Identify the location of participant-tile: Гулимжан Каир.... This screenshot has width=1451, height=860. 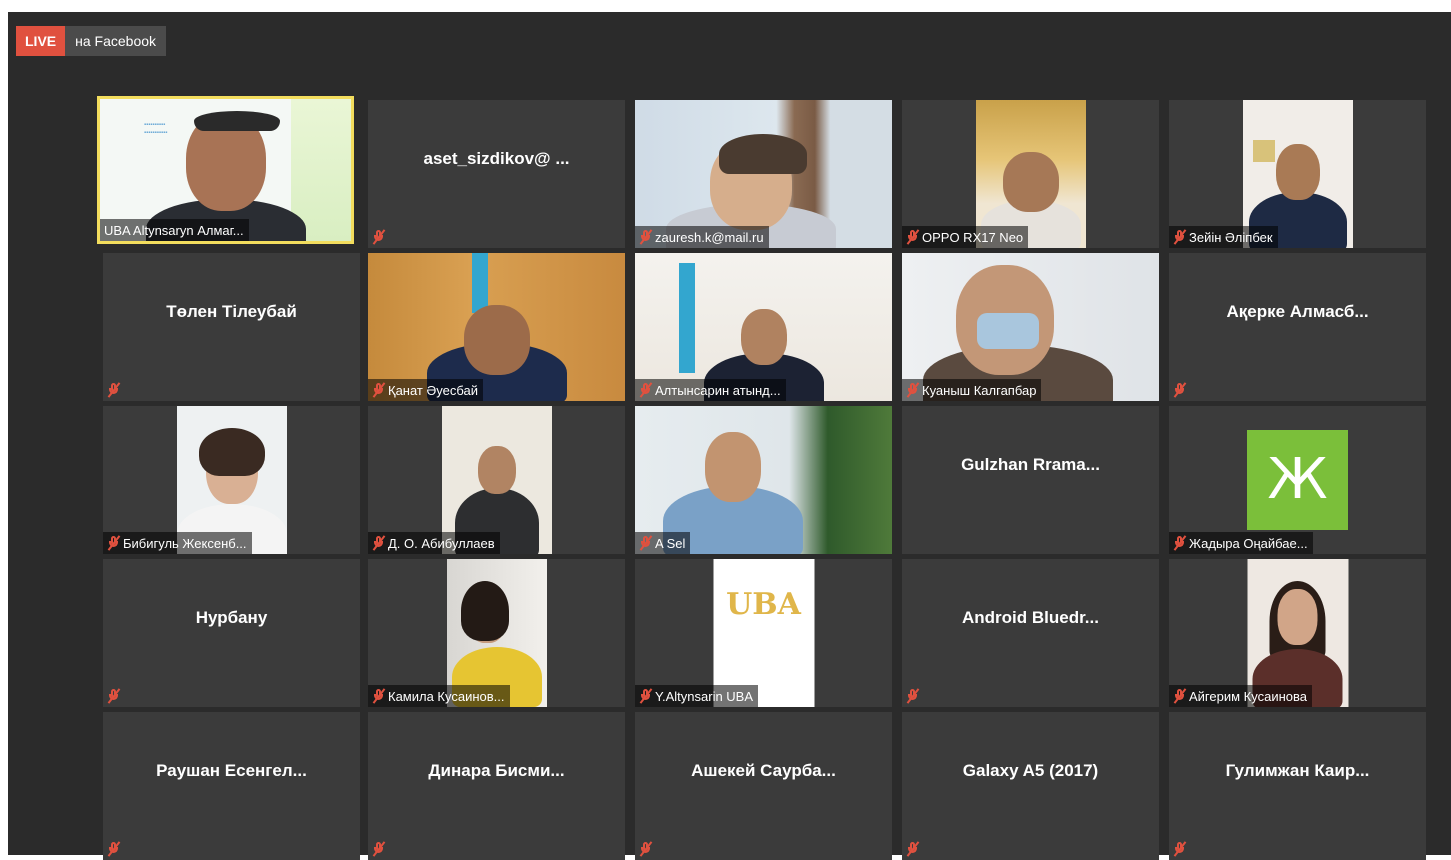
(1297, 786).